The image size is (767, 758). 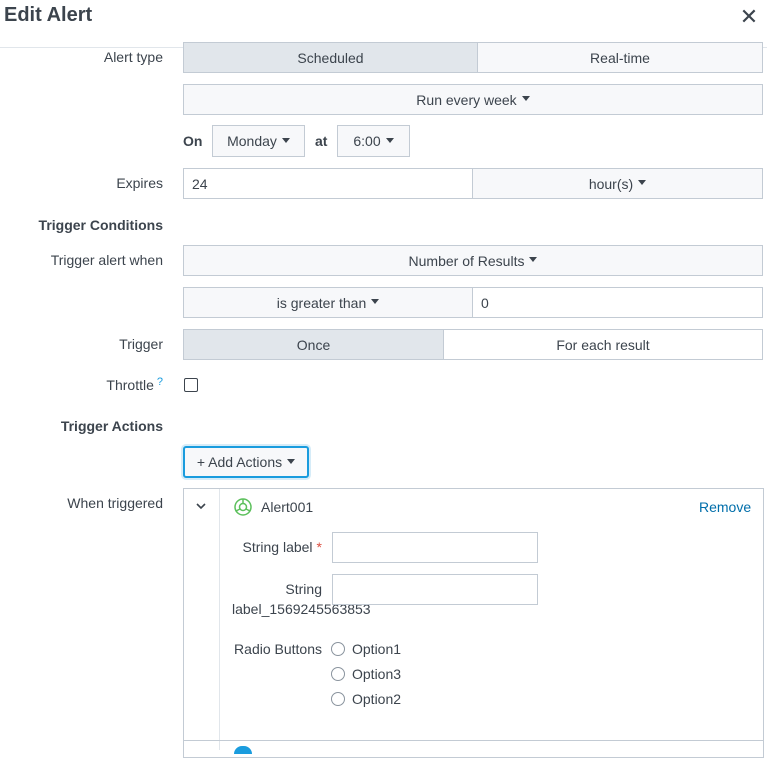 I want to click on on-label: On, so click(x=193, y=141).